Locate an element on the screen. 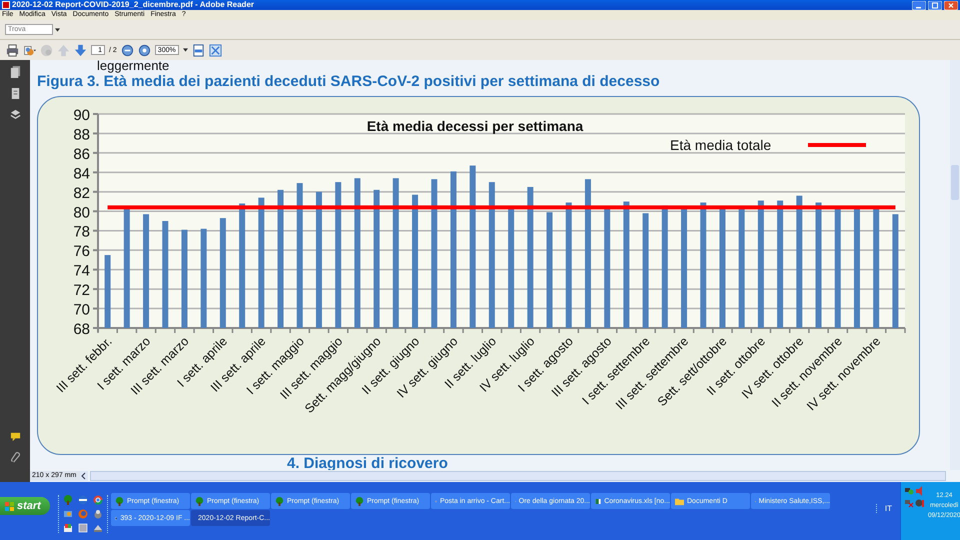 This screenshot has width=960, height=540. start-button: start is located at coordinates (25, 506).